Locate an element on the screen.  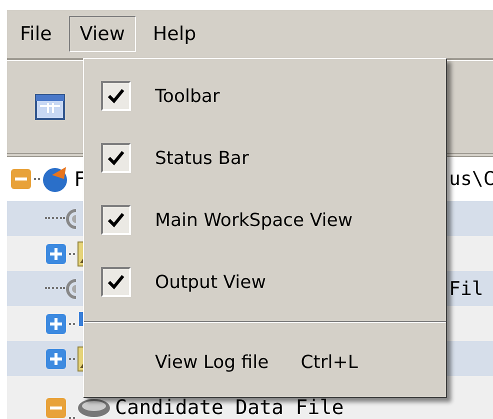
menu-item: Output View is located at coordinates (265, 282).